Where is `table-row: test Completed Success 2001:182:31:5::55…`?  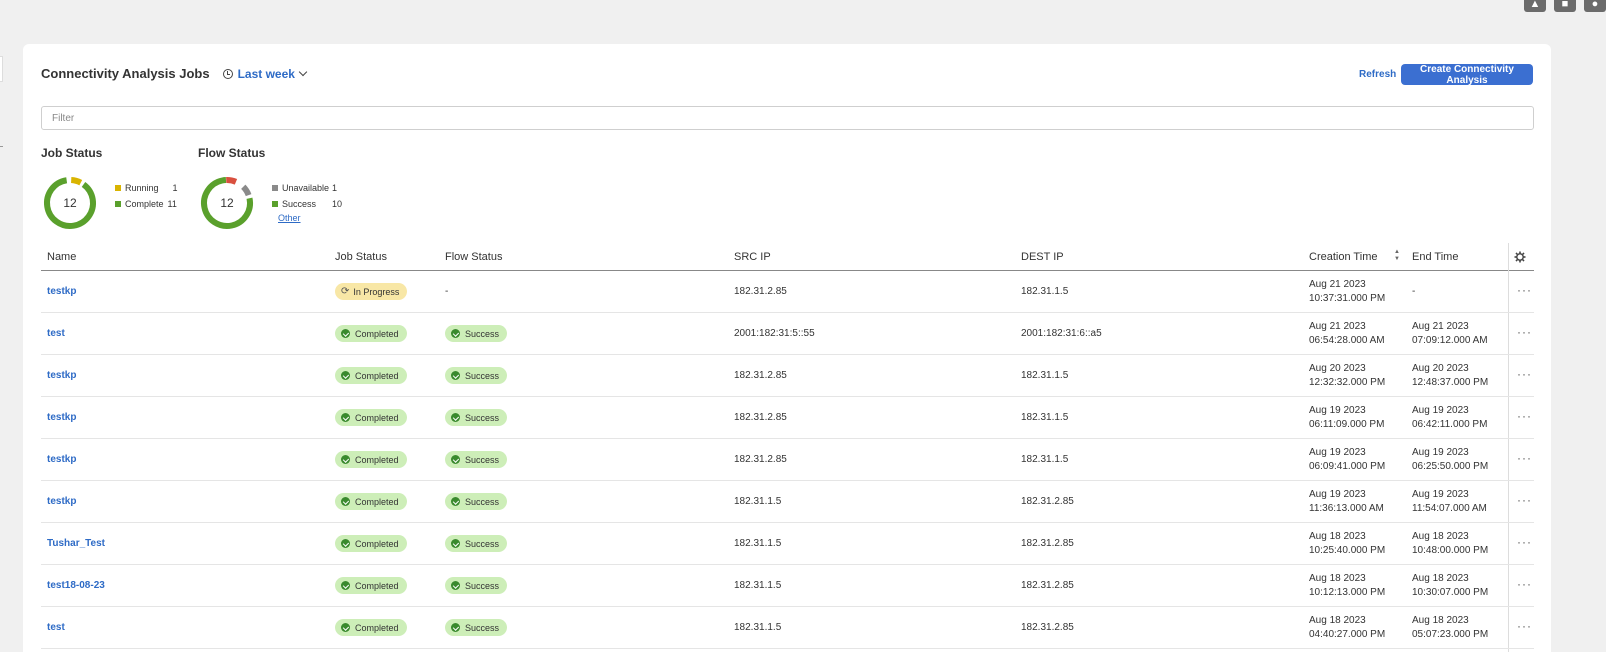 table-row: test Completed Success 2001:182:31:5::55… is located at coordinates (787, 334).